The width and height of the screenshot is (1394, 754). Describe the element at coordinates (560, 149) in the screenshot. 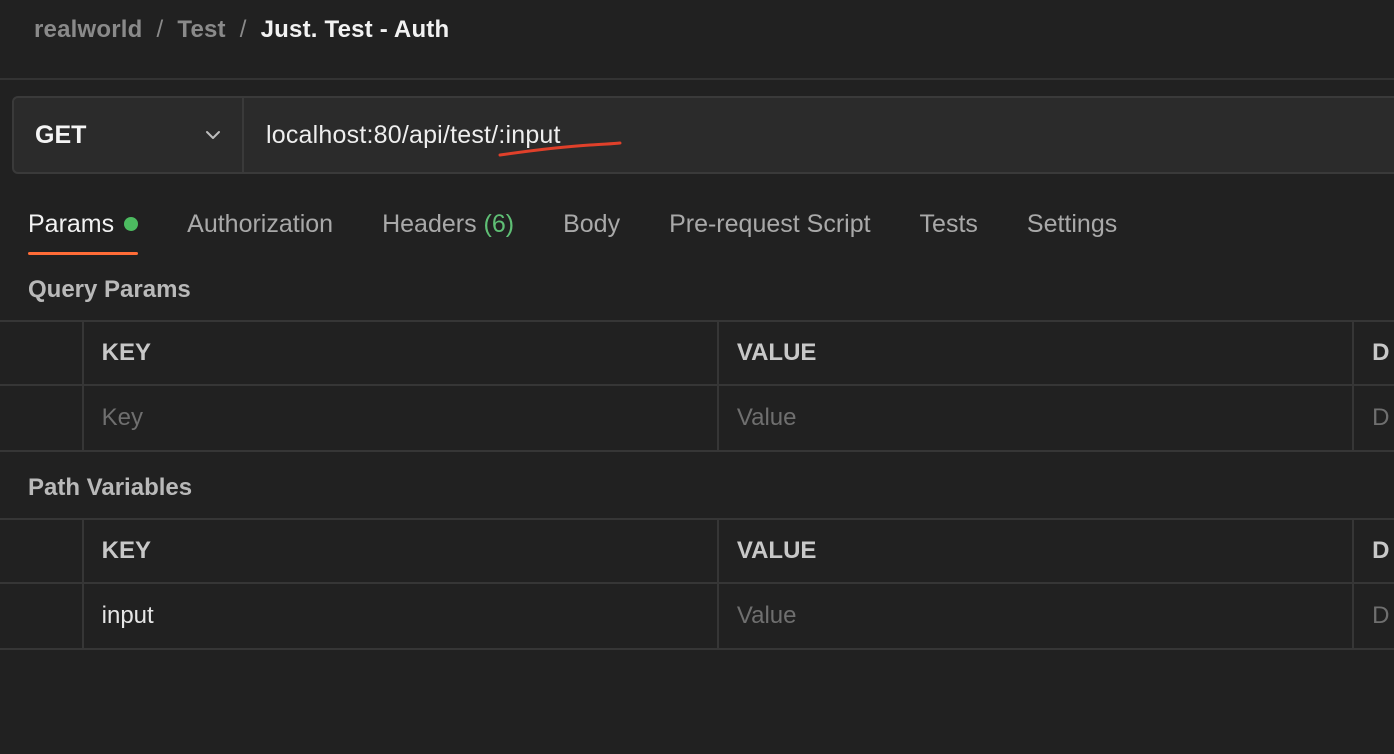

I see `red-underline-annotation` at that location.